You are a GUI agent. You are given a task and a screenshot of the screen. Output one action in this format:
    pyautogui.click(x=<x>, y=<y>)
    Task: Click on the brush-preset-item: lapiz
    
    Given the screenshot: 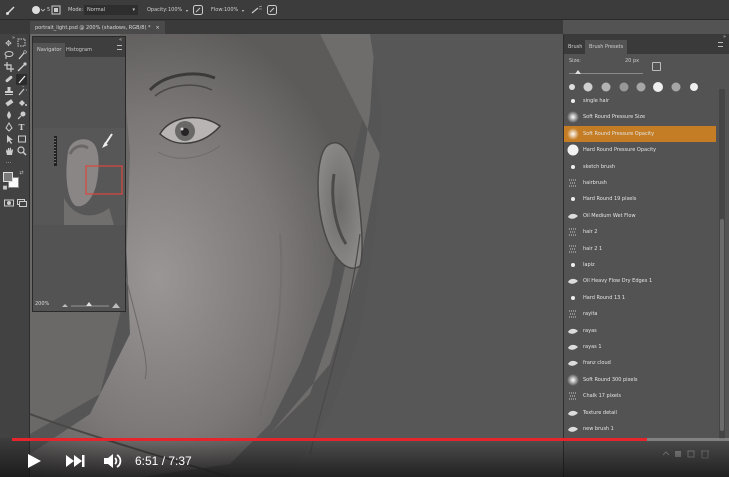 What is the action you would take?
    pyautogui.click(x=640, y=265)
    